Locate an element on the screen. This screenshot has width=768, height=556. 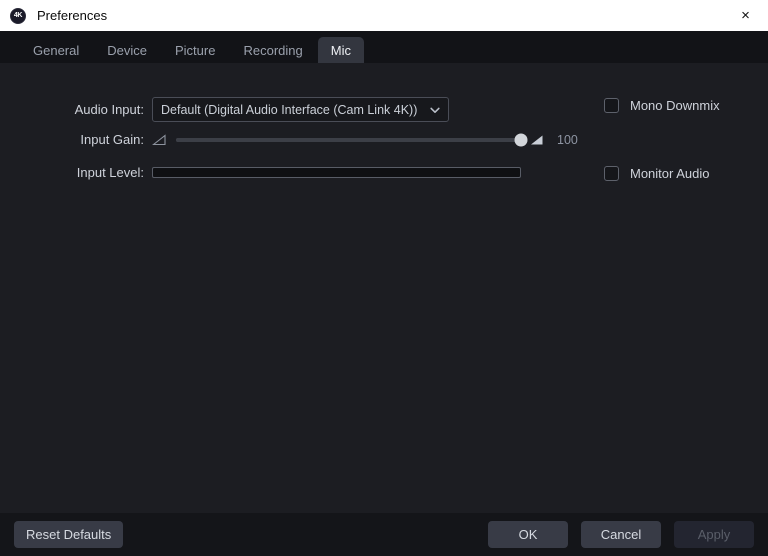
input-gain-label: Input Gain: is located at coordinates (112, 139).